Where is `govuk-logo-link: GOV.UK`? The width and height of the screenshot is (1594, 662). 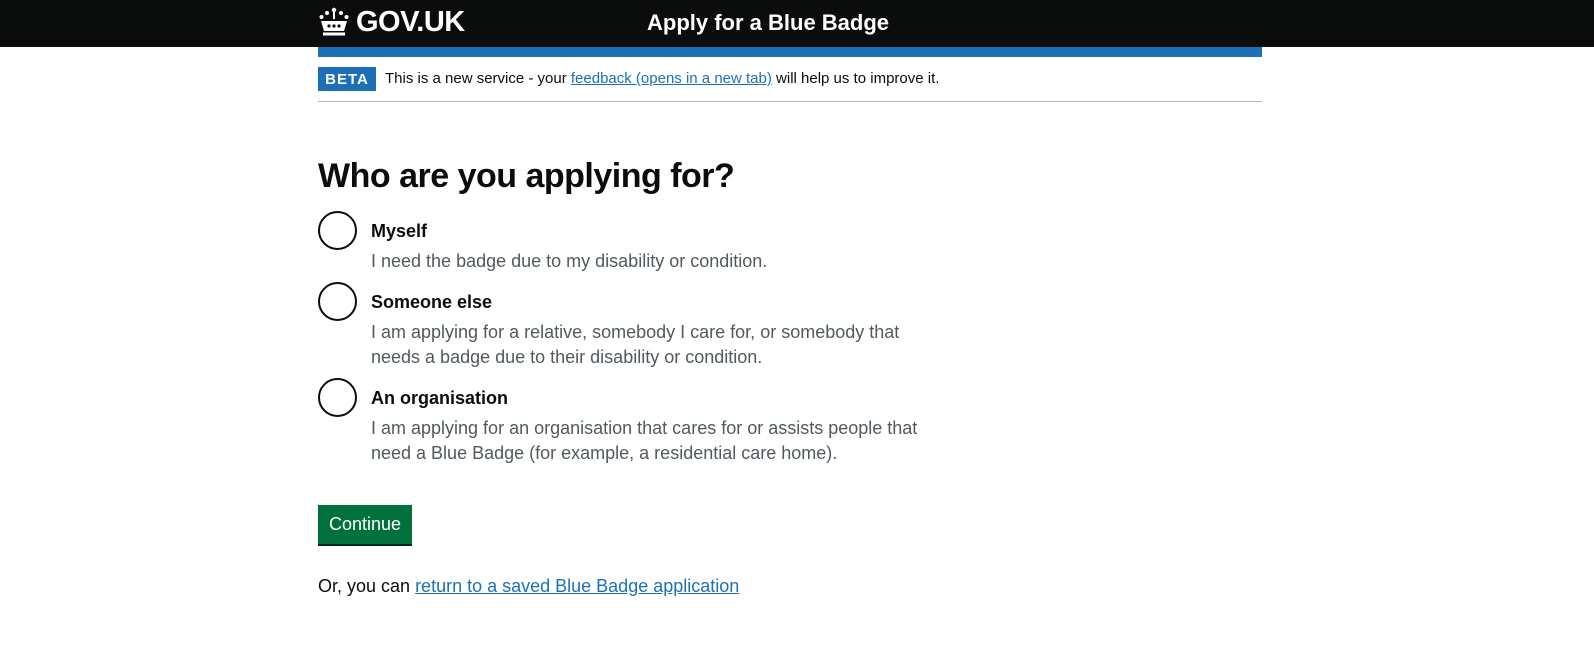 govuk-logo-link: GOV.UK is located at coordinates (391, 22).